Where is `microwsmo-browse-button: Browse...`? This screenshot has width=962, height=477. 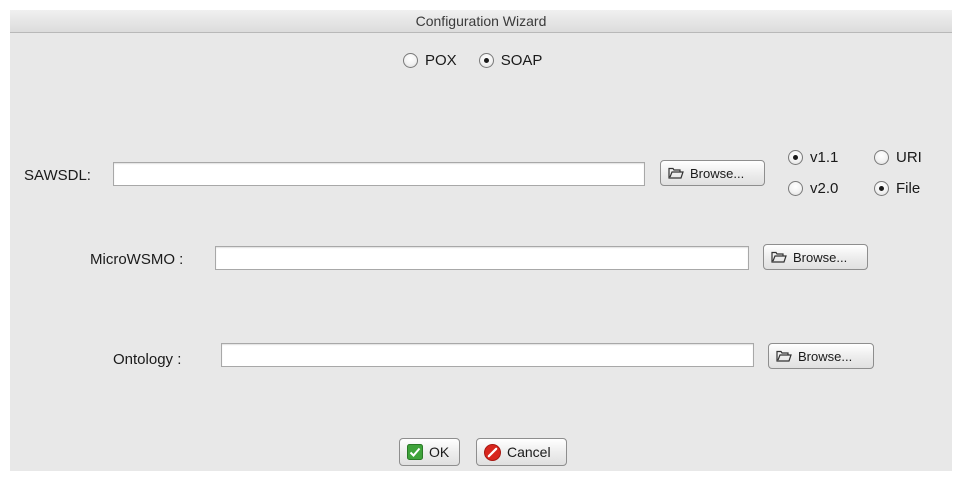
microwsmo-browse-button: Browse... is located at coordinates (815, 257).